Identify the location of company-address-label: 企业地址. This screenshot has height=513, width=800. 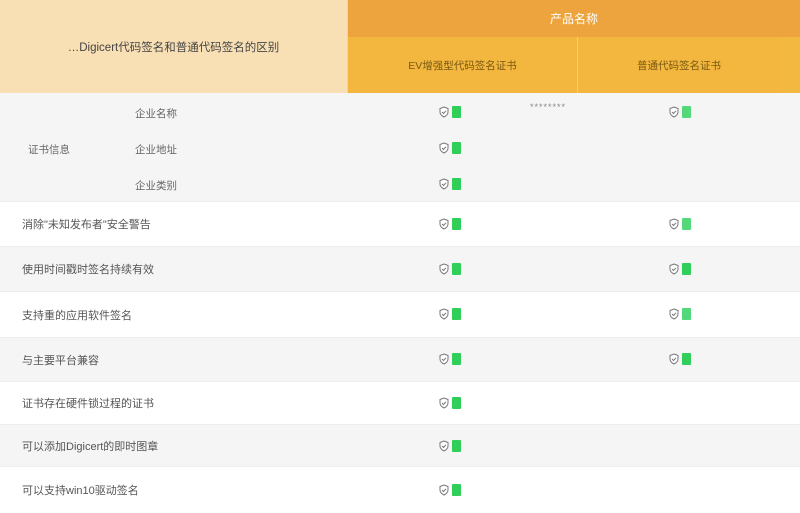
(156, 150).